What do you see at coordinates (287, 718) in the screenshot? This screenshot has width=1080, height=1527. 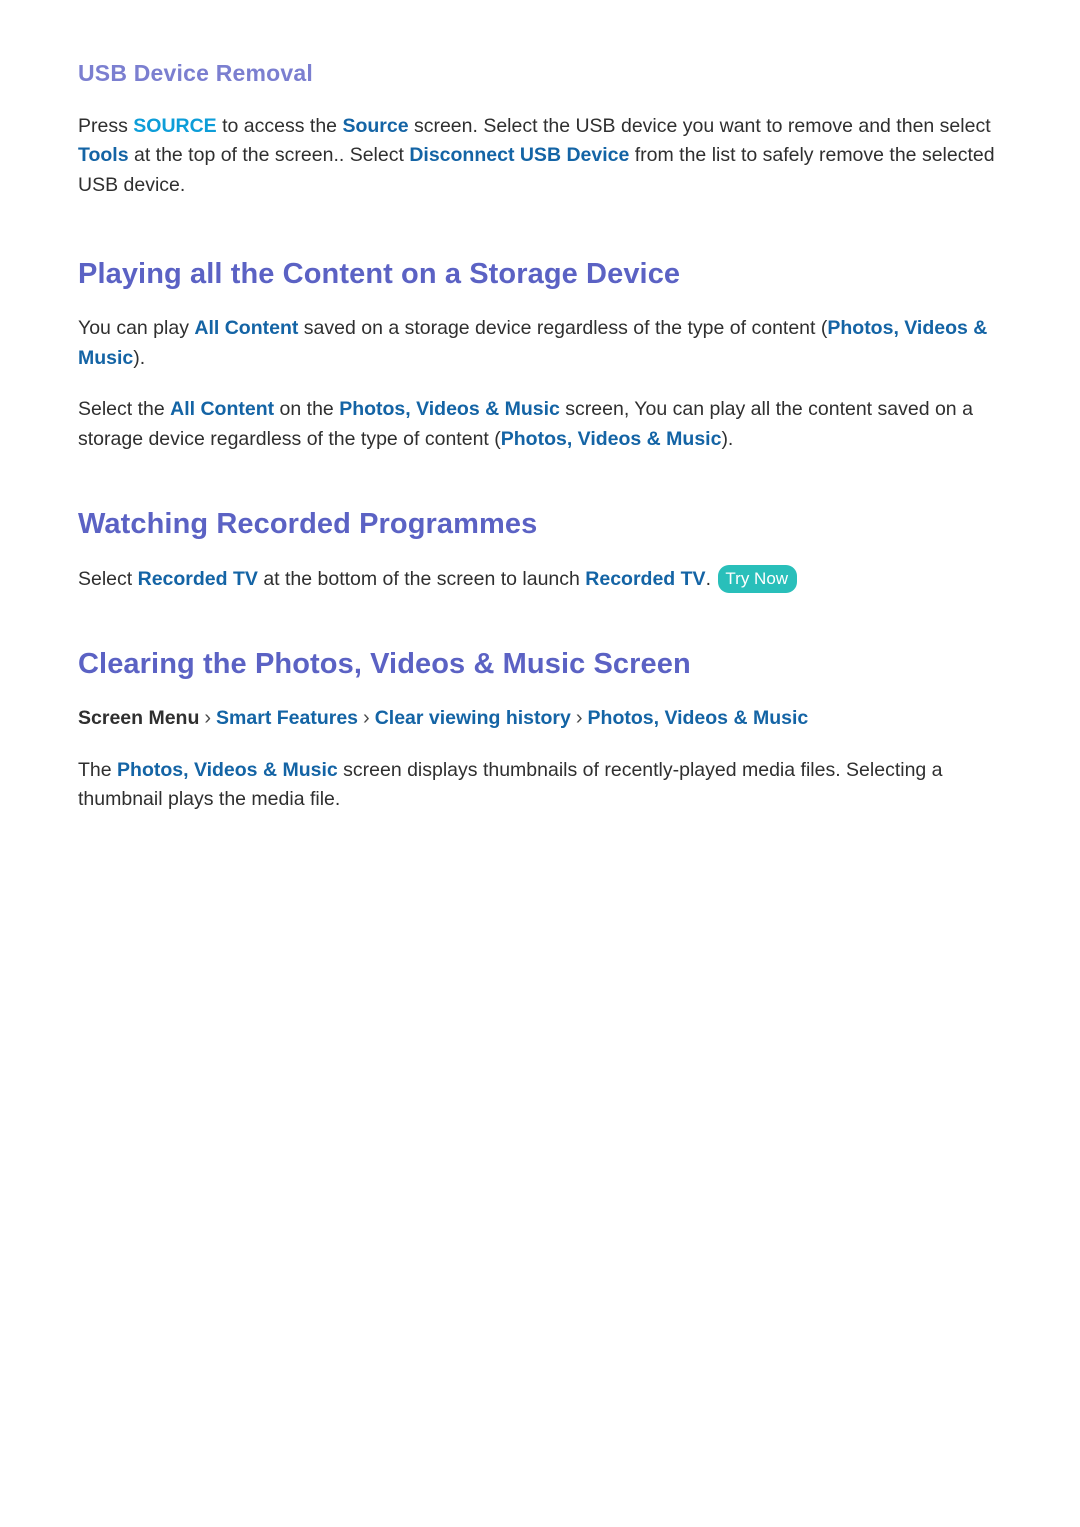 I see `breadcrumb-item-smart-features: Smart Features` at bounding box center [287, 718].